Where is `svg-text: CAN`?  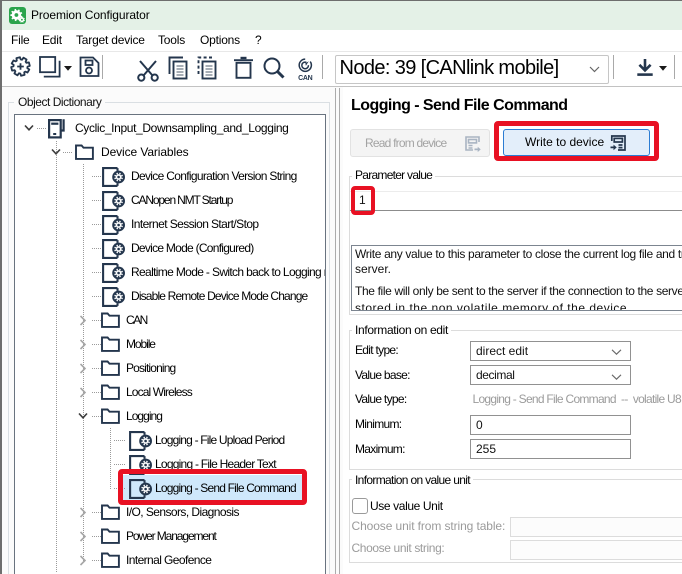 svg-text: CAN is located at coordinates (305, 78).